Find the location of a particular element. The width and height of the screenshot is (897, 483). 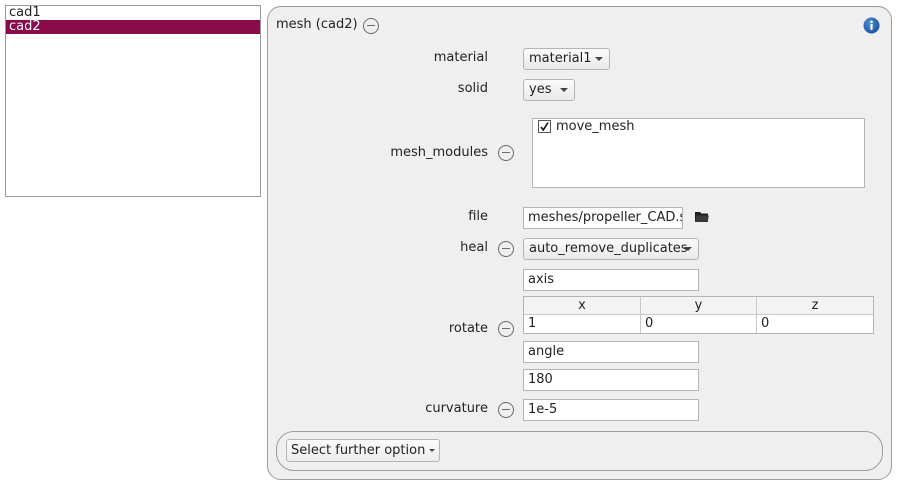

solid-value: yes is located at coordinates (540, 89).